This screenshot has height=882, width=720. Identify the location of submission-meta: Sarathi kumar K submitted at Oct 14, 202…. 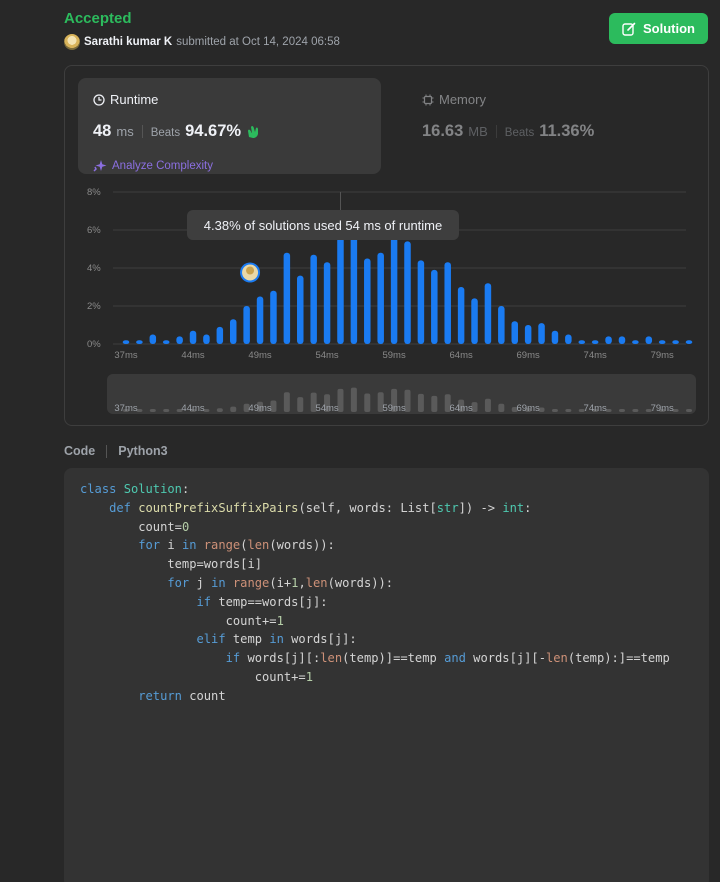
(202, 42).